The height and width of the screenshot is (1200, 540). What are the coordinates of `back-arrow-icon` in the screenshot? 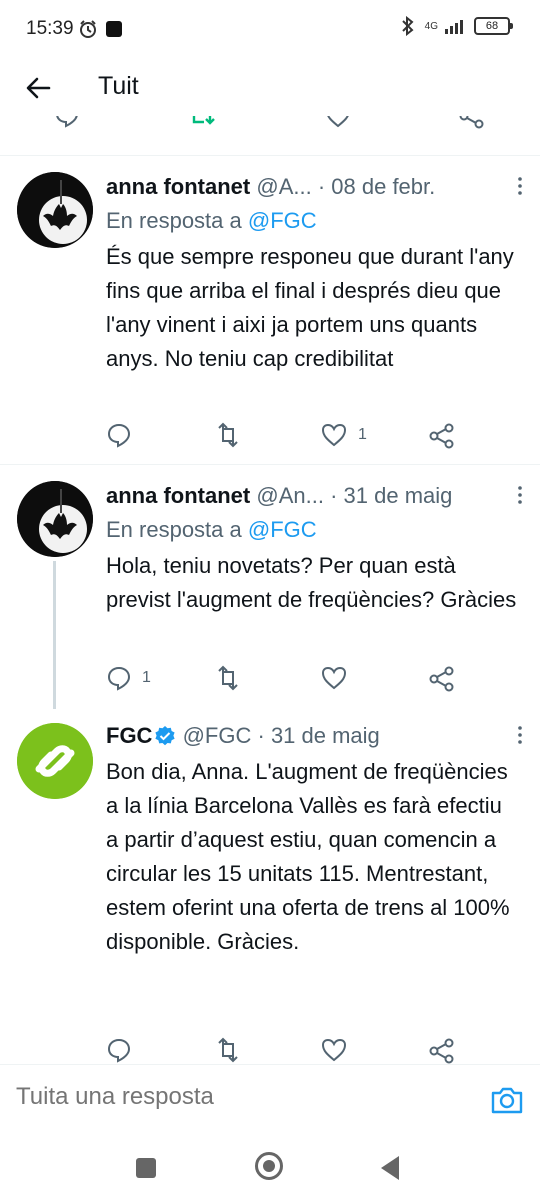 It's located at (38, 88).